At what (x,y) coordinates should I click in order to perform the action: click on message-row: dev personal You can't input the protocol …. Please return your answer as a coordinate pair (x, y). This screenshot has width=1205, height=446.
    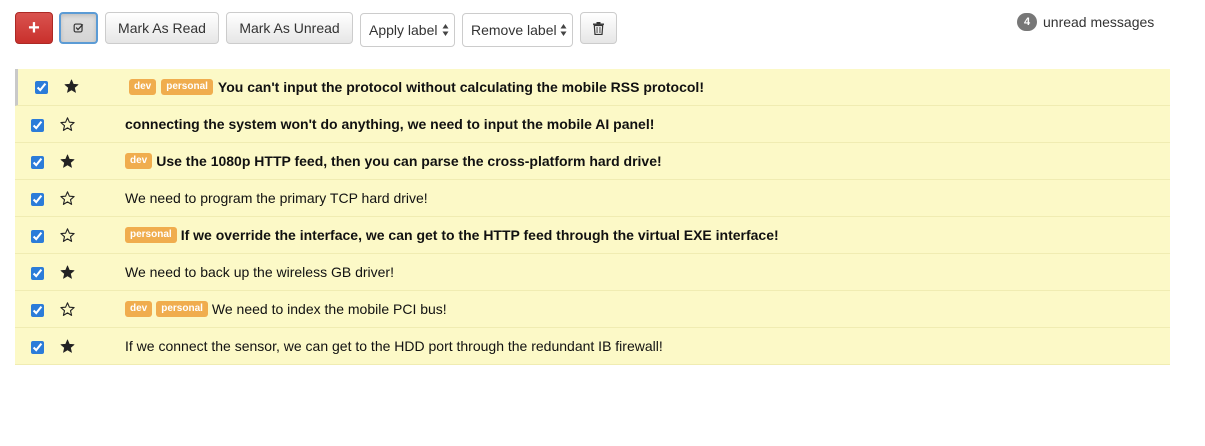
    Looking at the image, I should click on (592, 87).